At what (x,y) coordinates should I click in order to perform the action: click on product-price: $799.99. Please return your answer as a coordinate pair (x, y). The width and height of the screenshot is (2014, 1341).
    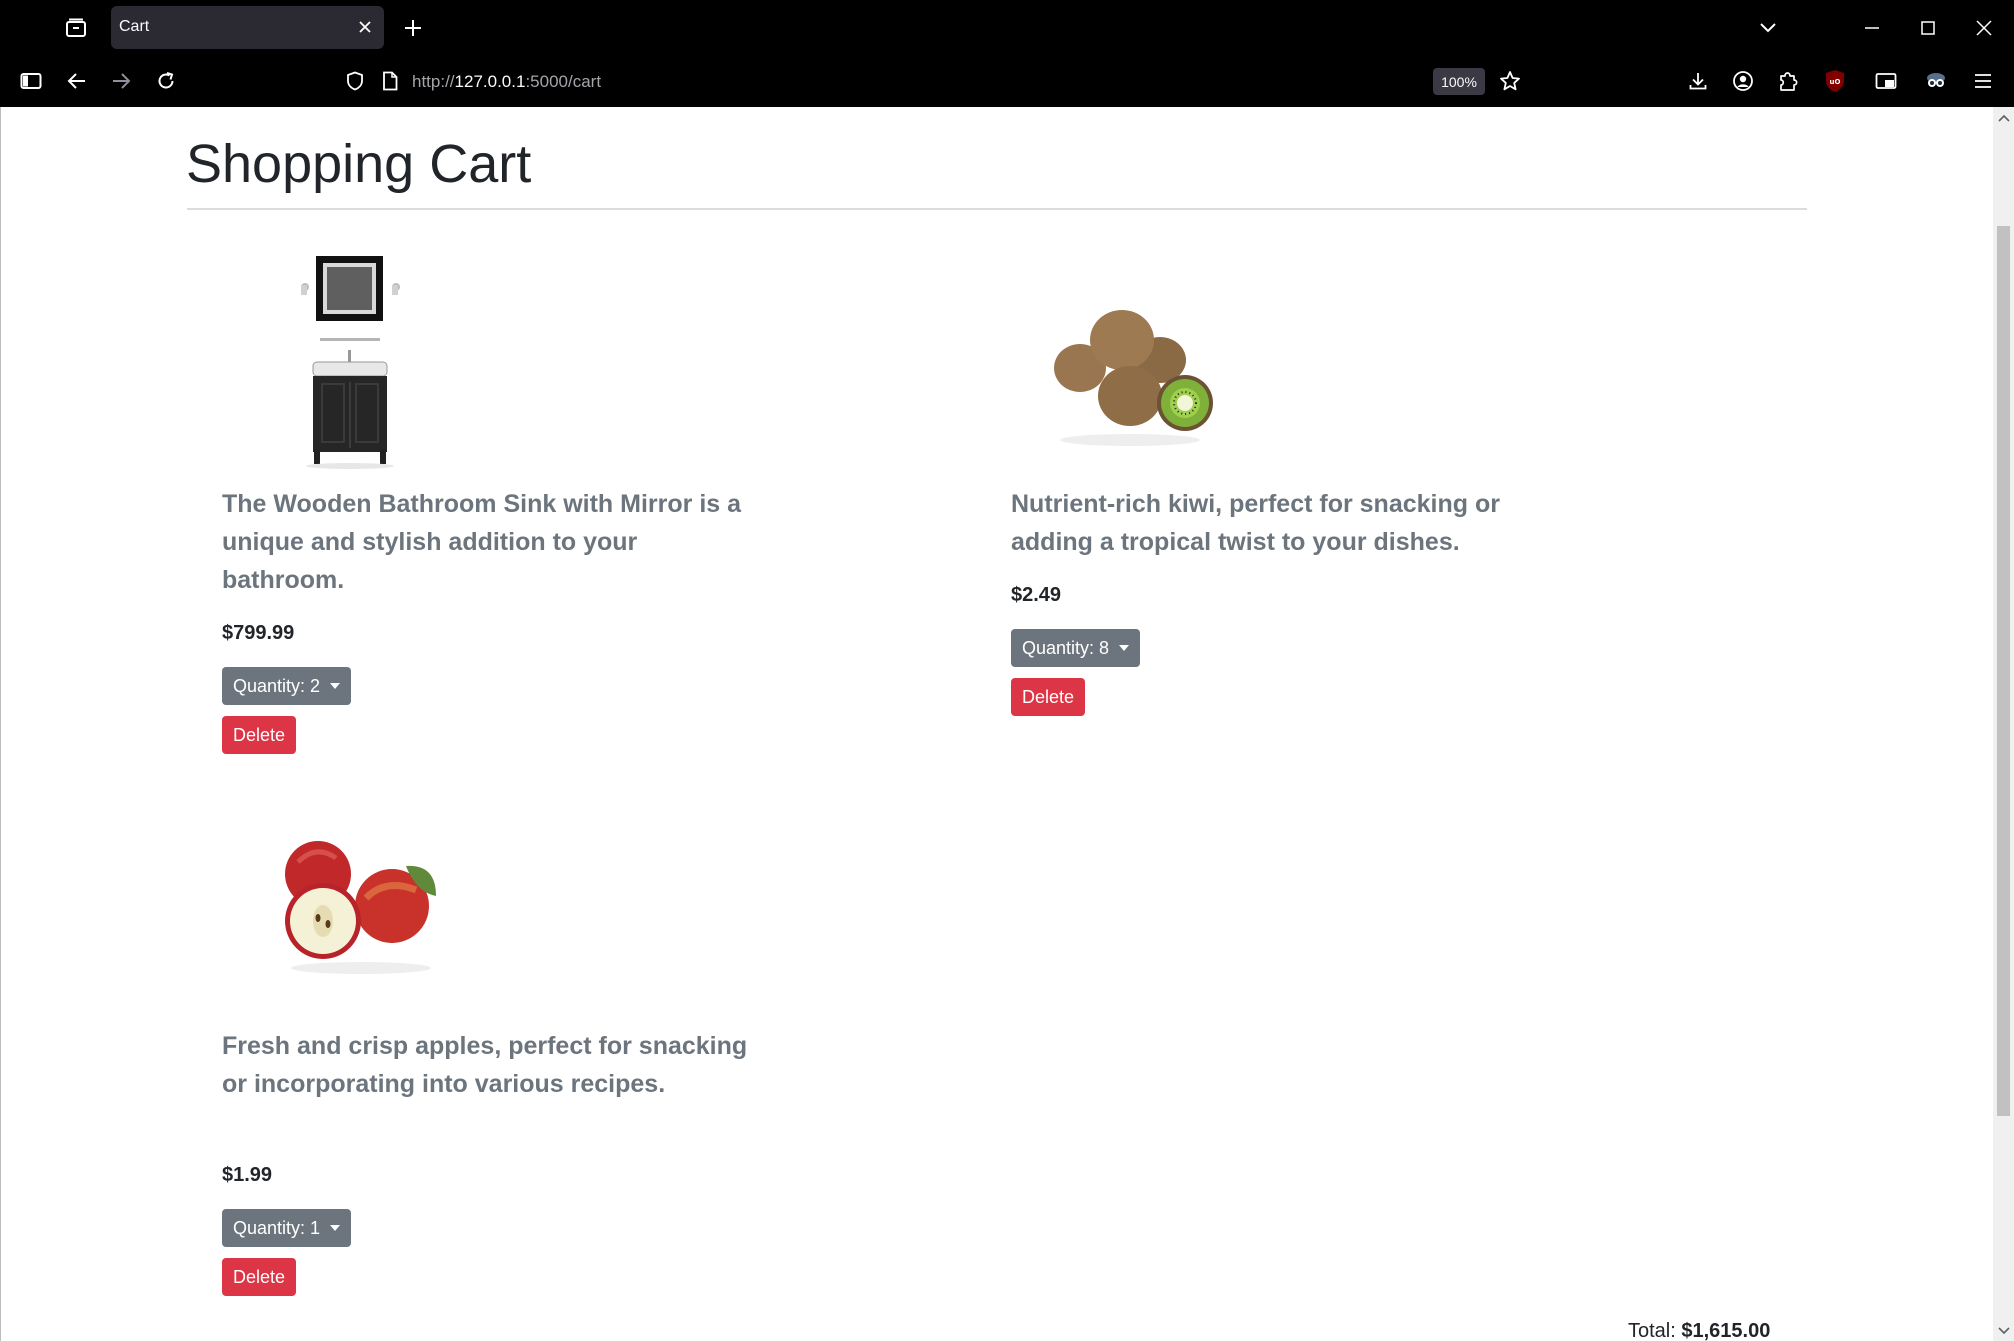
    Looking at the image, I should click on (258, 633).